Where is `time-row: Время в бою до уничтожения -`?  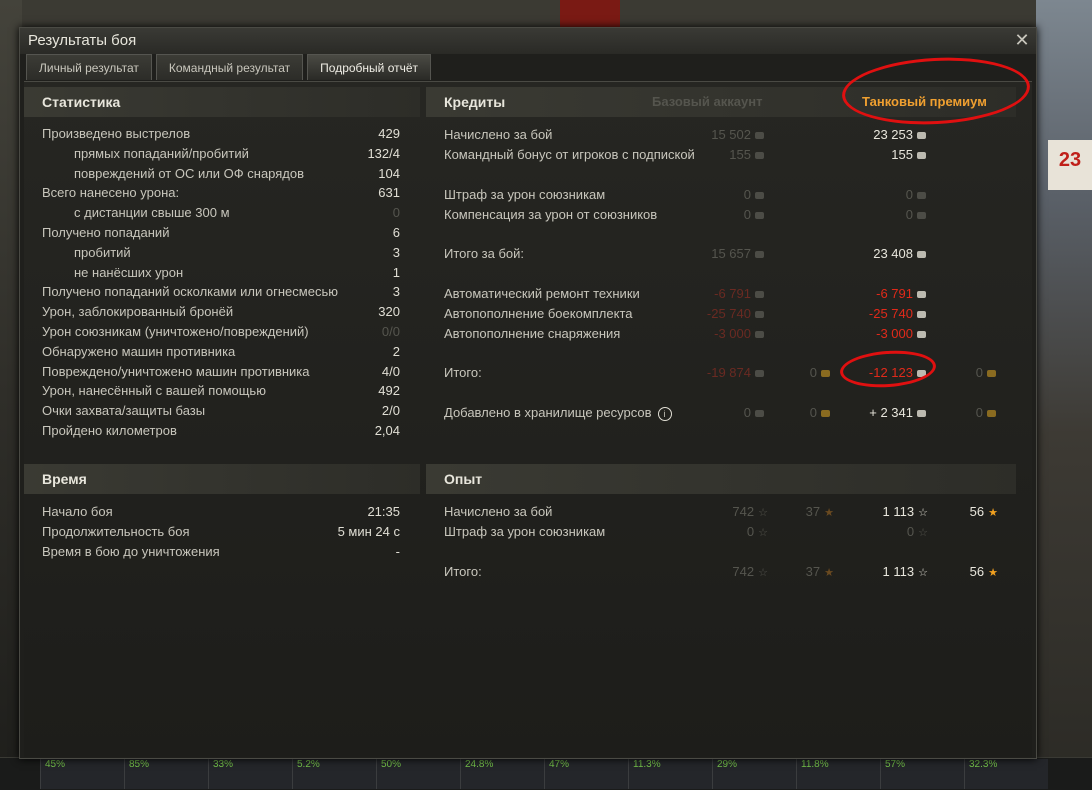 time-row: Время в бою до уничтожения - is located at coordinates (221, 552).